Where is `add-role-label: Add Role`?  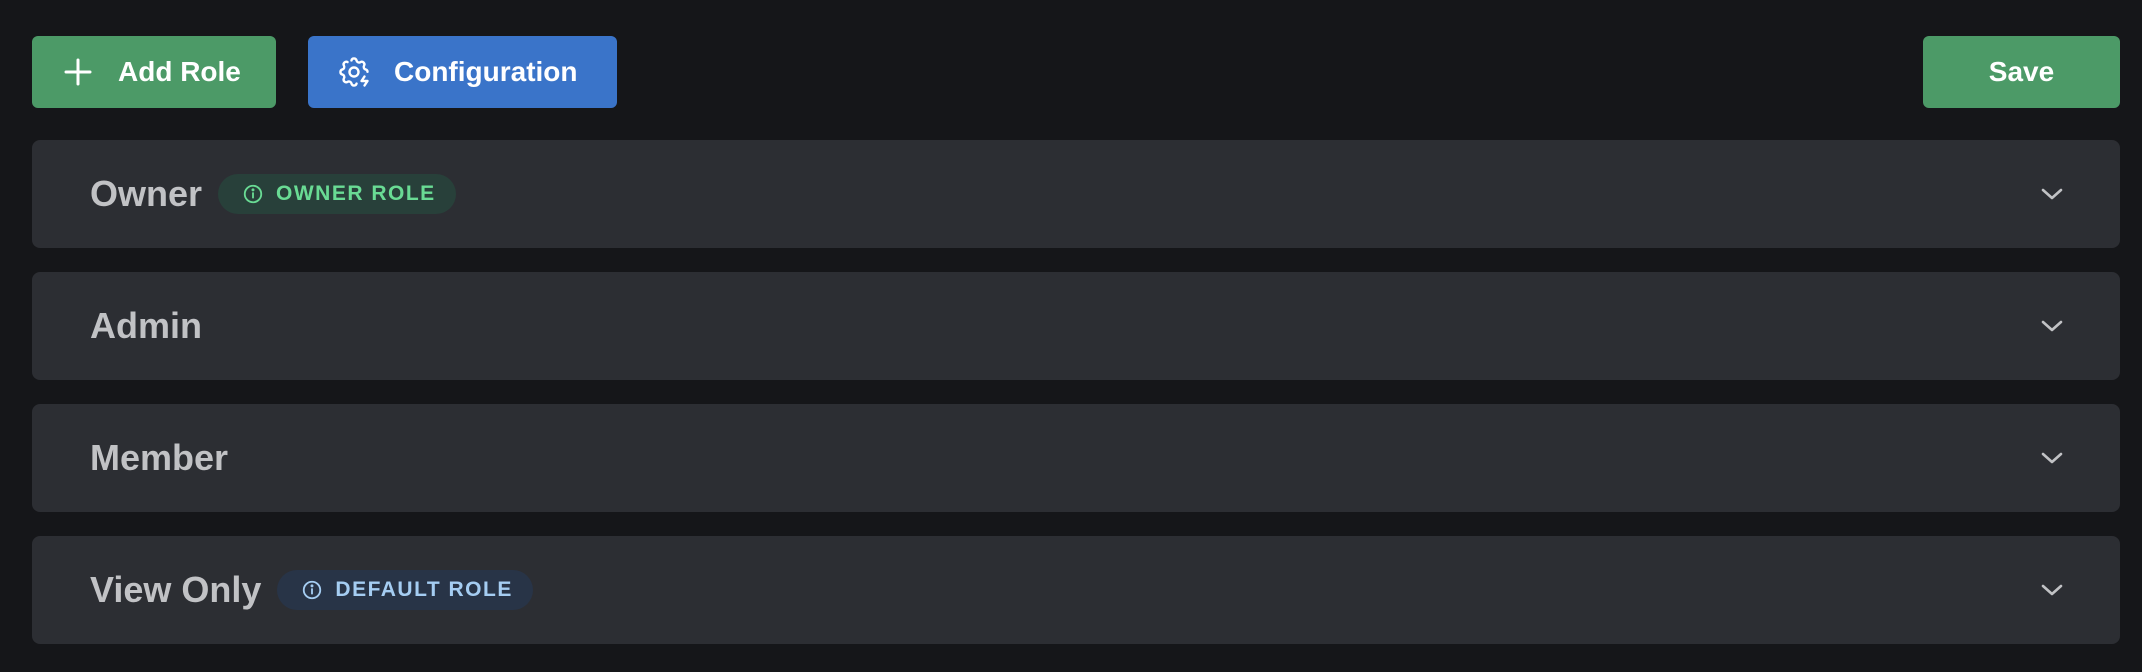 add-role-label: Add Role is located at coordinates (179, 71).